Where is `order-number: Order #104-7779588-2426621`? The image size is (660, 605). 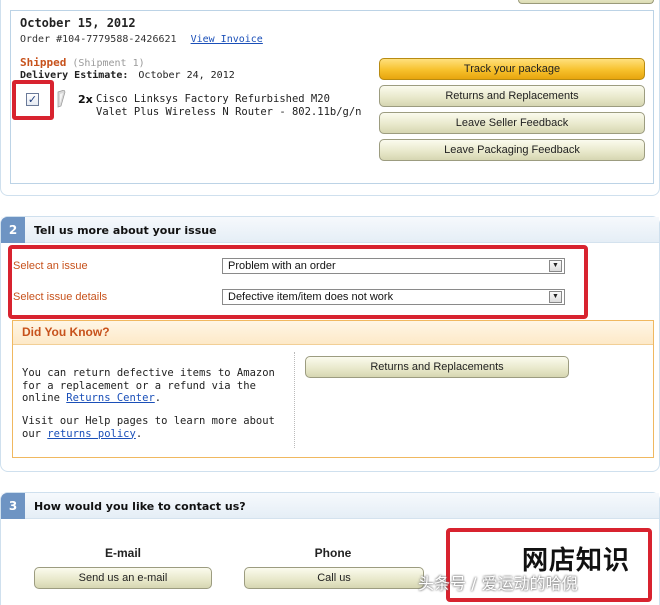 order-number: Order #104-7779588-2426621 is located at coordinates (98, 39).